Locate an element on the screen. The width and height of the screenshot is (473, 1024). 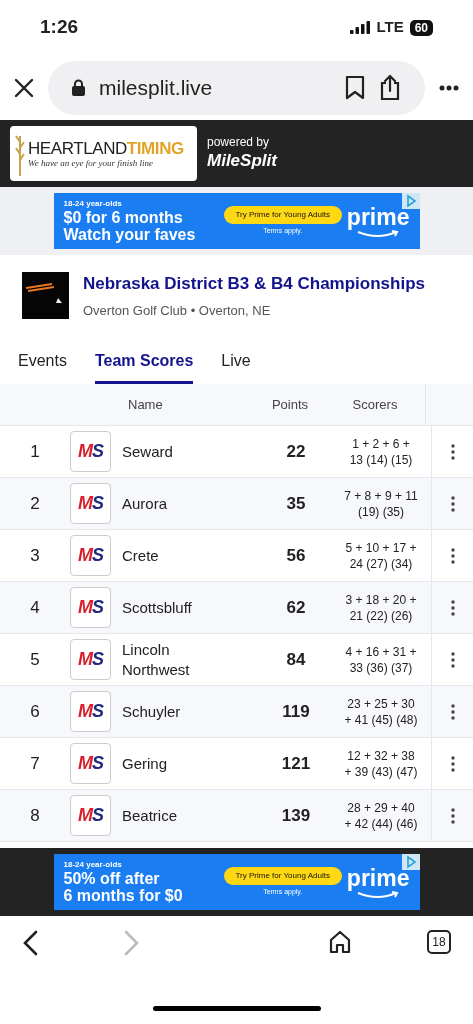
bookmark-icon is located at coordinates (355, 87).